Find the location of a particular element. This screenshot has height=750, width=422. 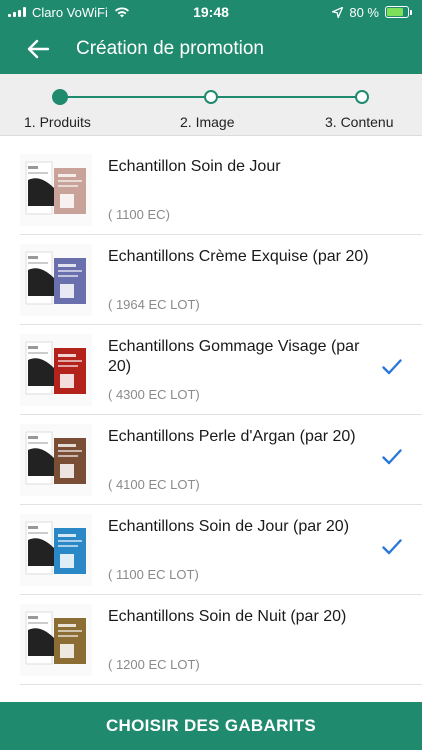

step-dot-contenu is located at coordinates (362, 97).